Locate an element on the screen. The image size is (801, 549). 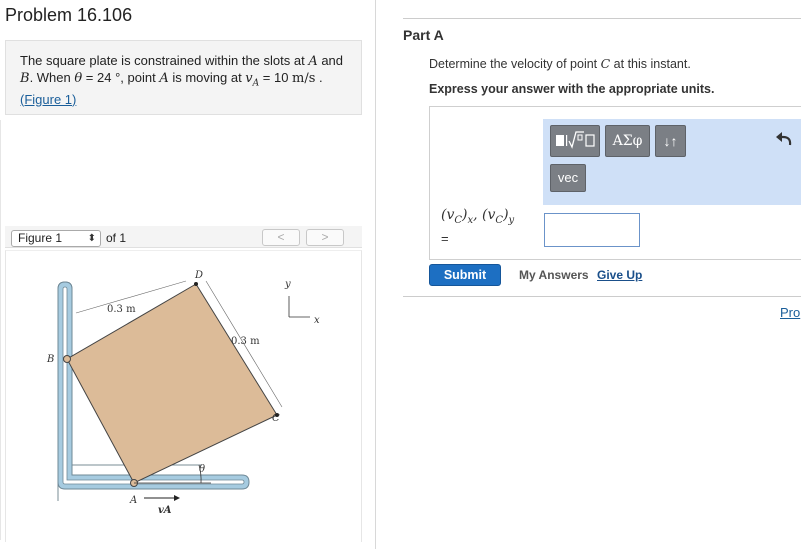
dimension-label-top: 0.3 m is located at coordinates (121, 309).